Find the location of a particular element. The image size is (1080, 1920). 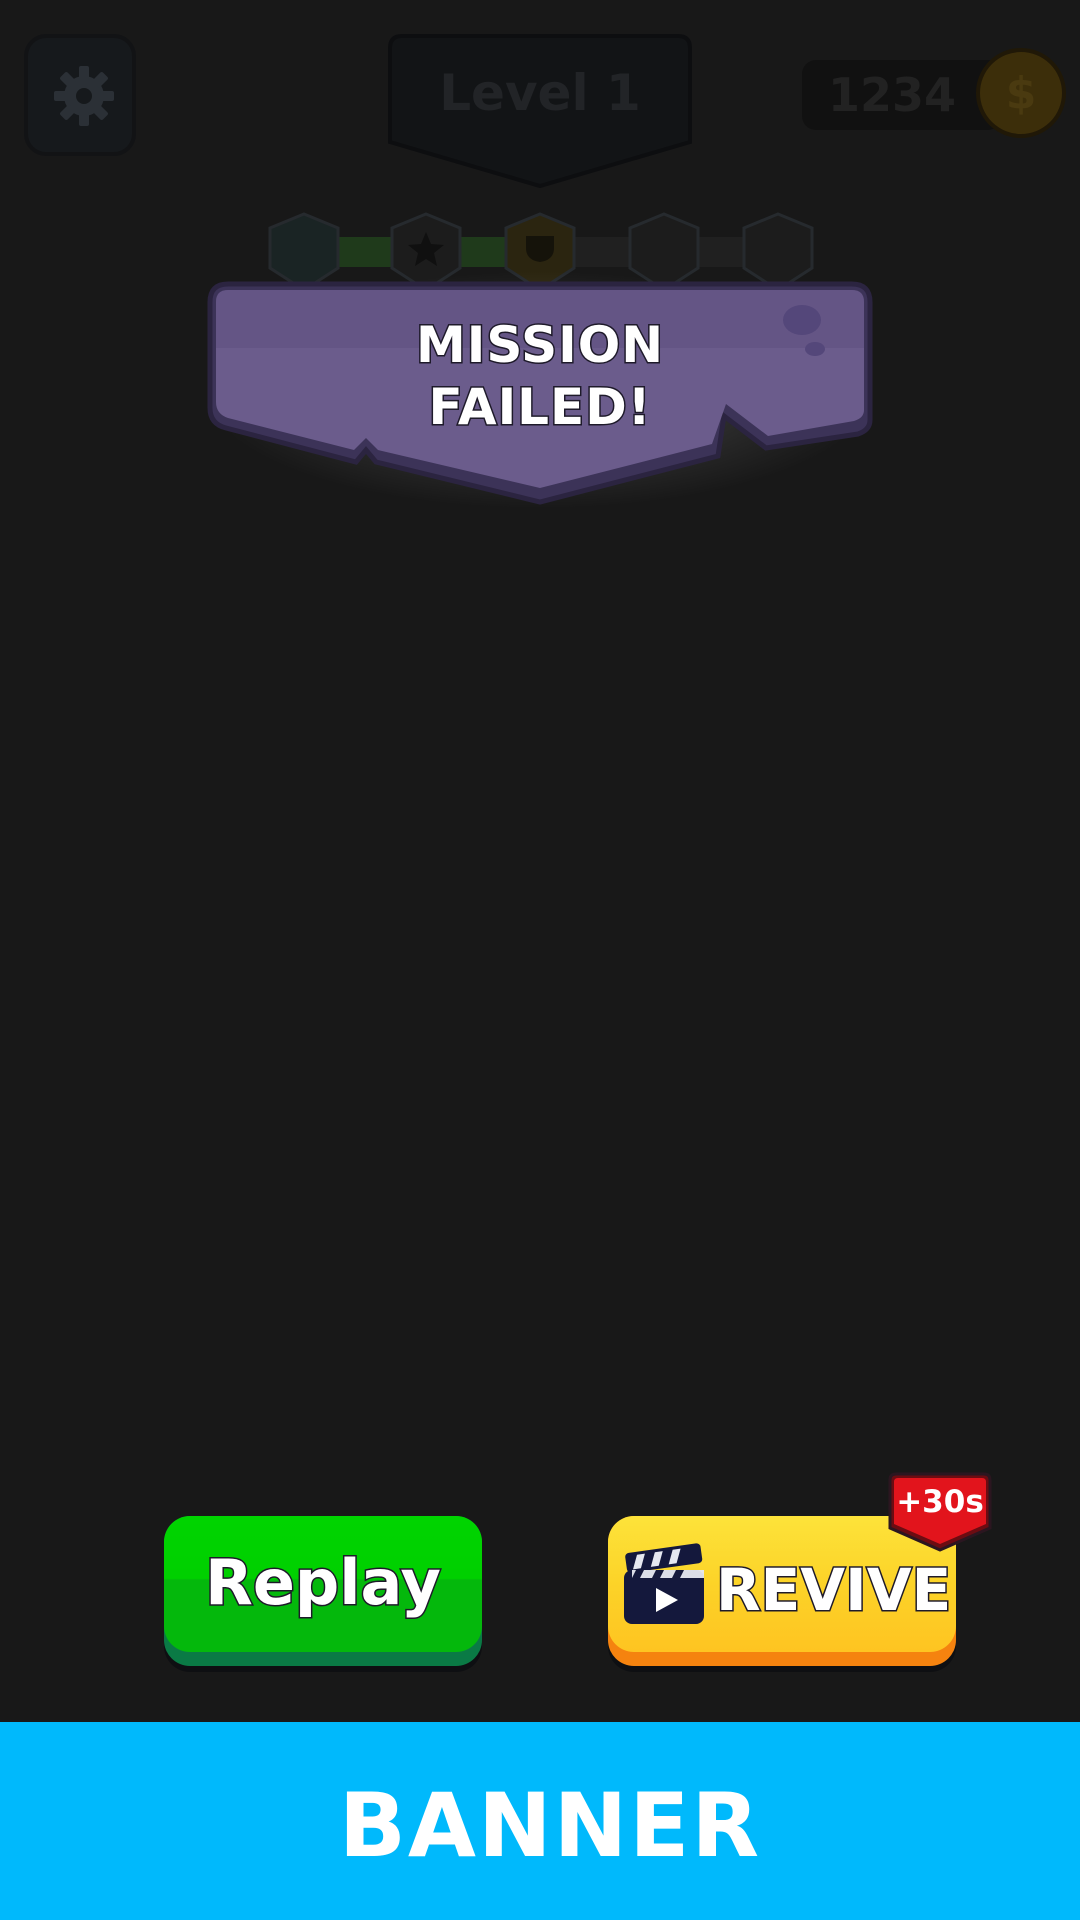

coin-counter: 1234 is located at coordinates (902, 95).